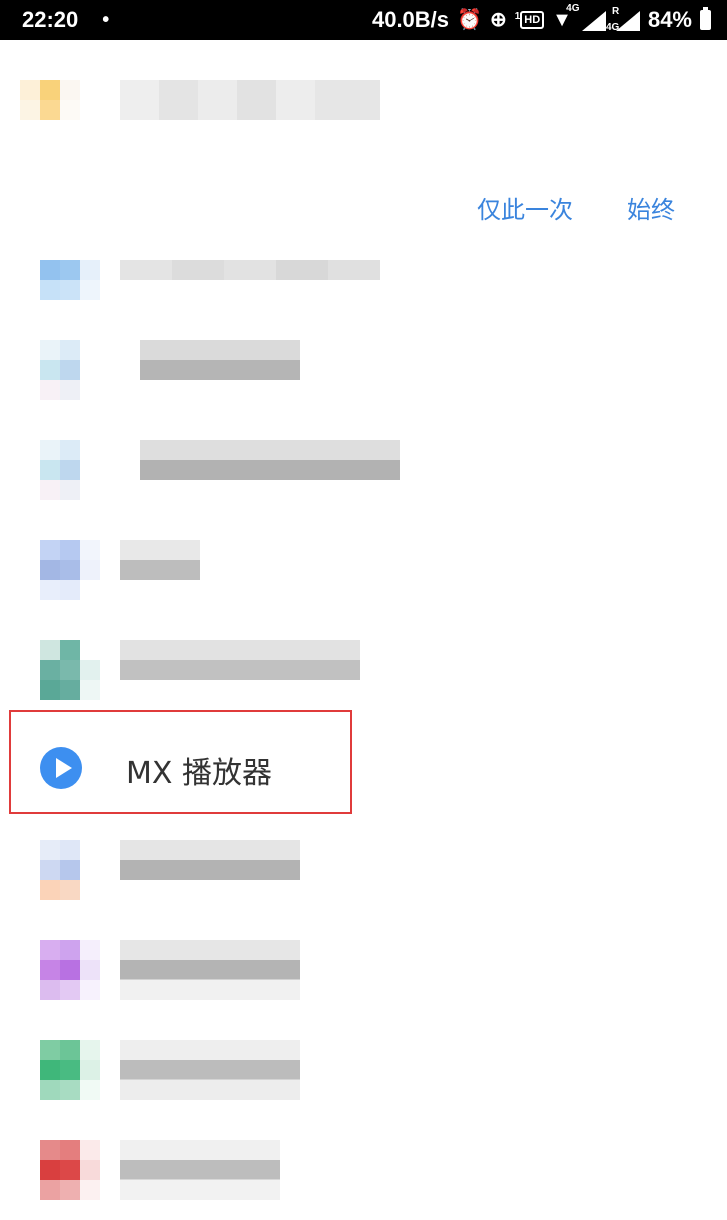 The height and width of the screenshot is (1220, 727). What do you see at coordinates (651, 207) in the screenshot?
I see `always-button: 始终` at bounding box center [651, 207].